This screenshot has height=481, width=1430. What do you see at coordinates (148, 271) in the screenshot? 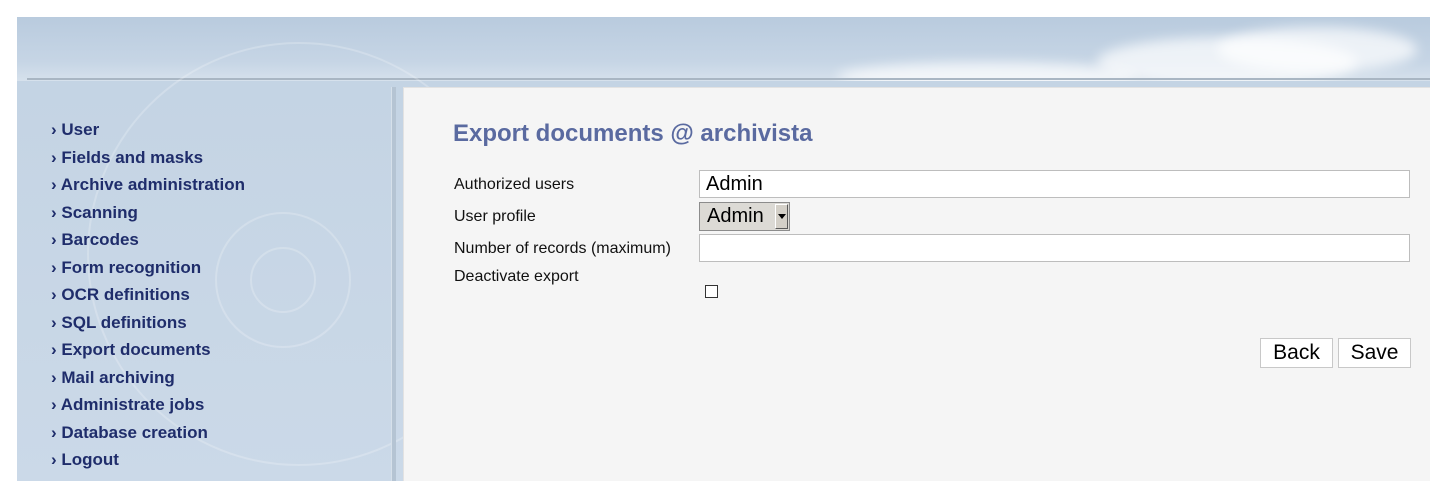
I see `sidebar-item-form-recognition: › Form recognition` at bounding box center [148, 271].